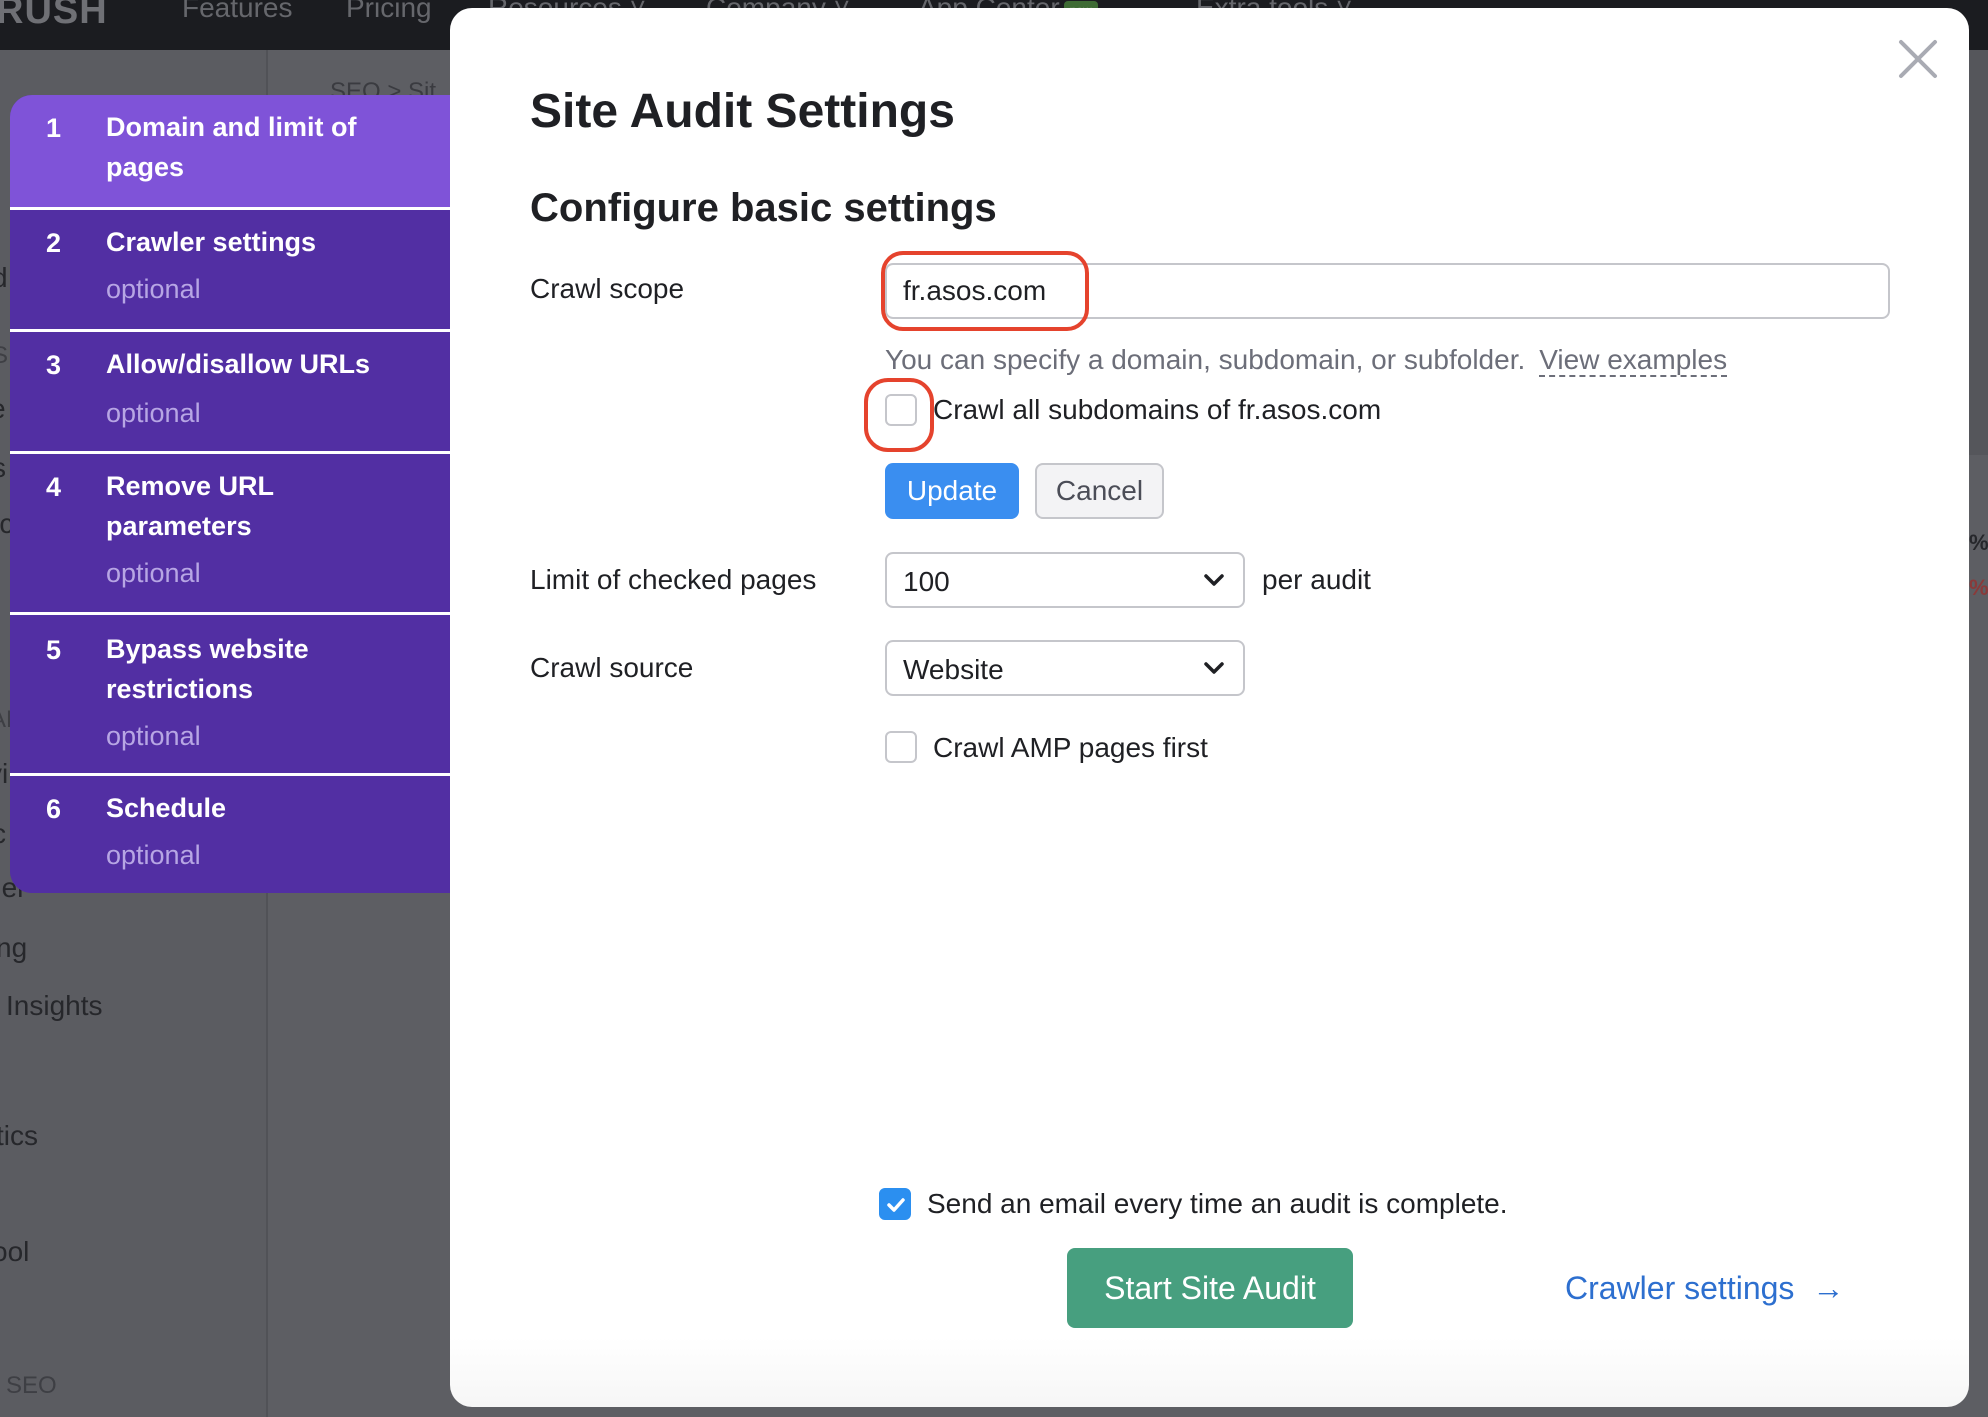 Image resolution: width=1988 pixels, height=1417 pixels. Describe the element at coordinates (953, 669) in the screenshot. I see `crawl-source-value: Website` at that location.